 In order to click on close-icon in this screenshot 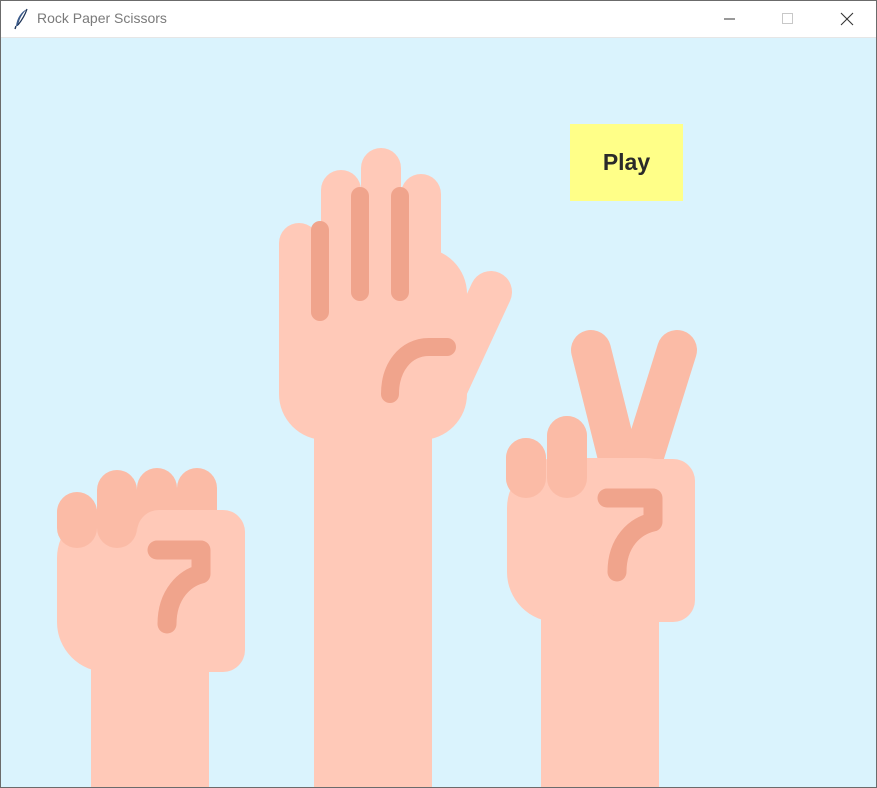, I will do `click(847, 19)`.